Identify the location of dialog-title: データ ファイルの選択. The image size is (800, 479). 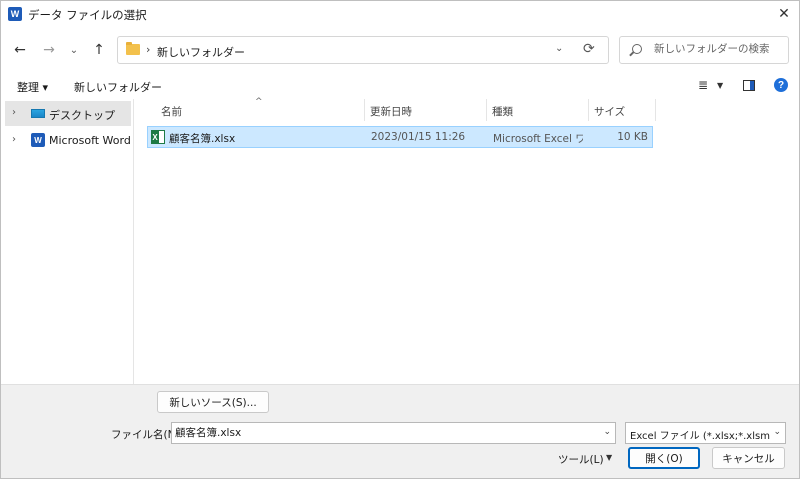
(87, 15).